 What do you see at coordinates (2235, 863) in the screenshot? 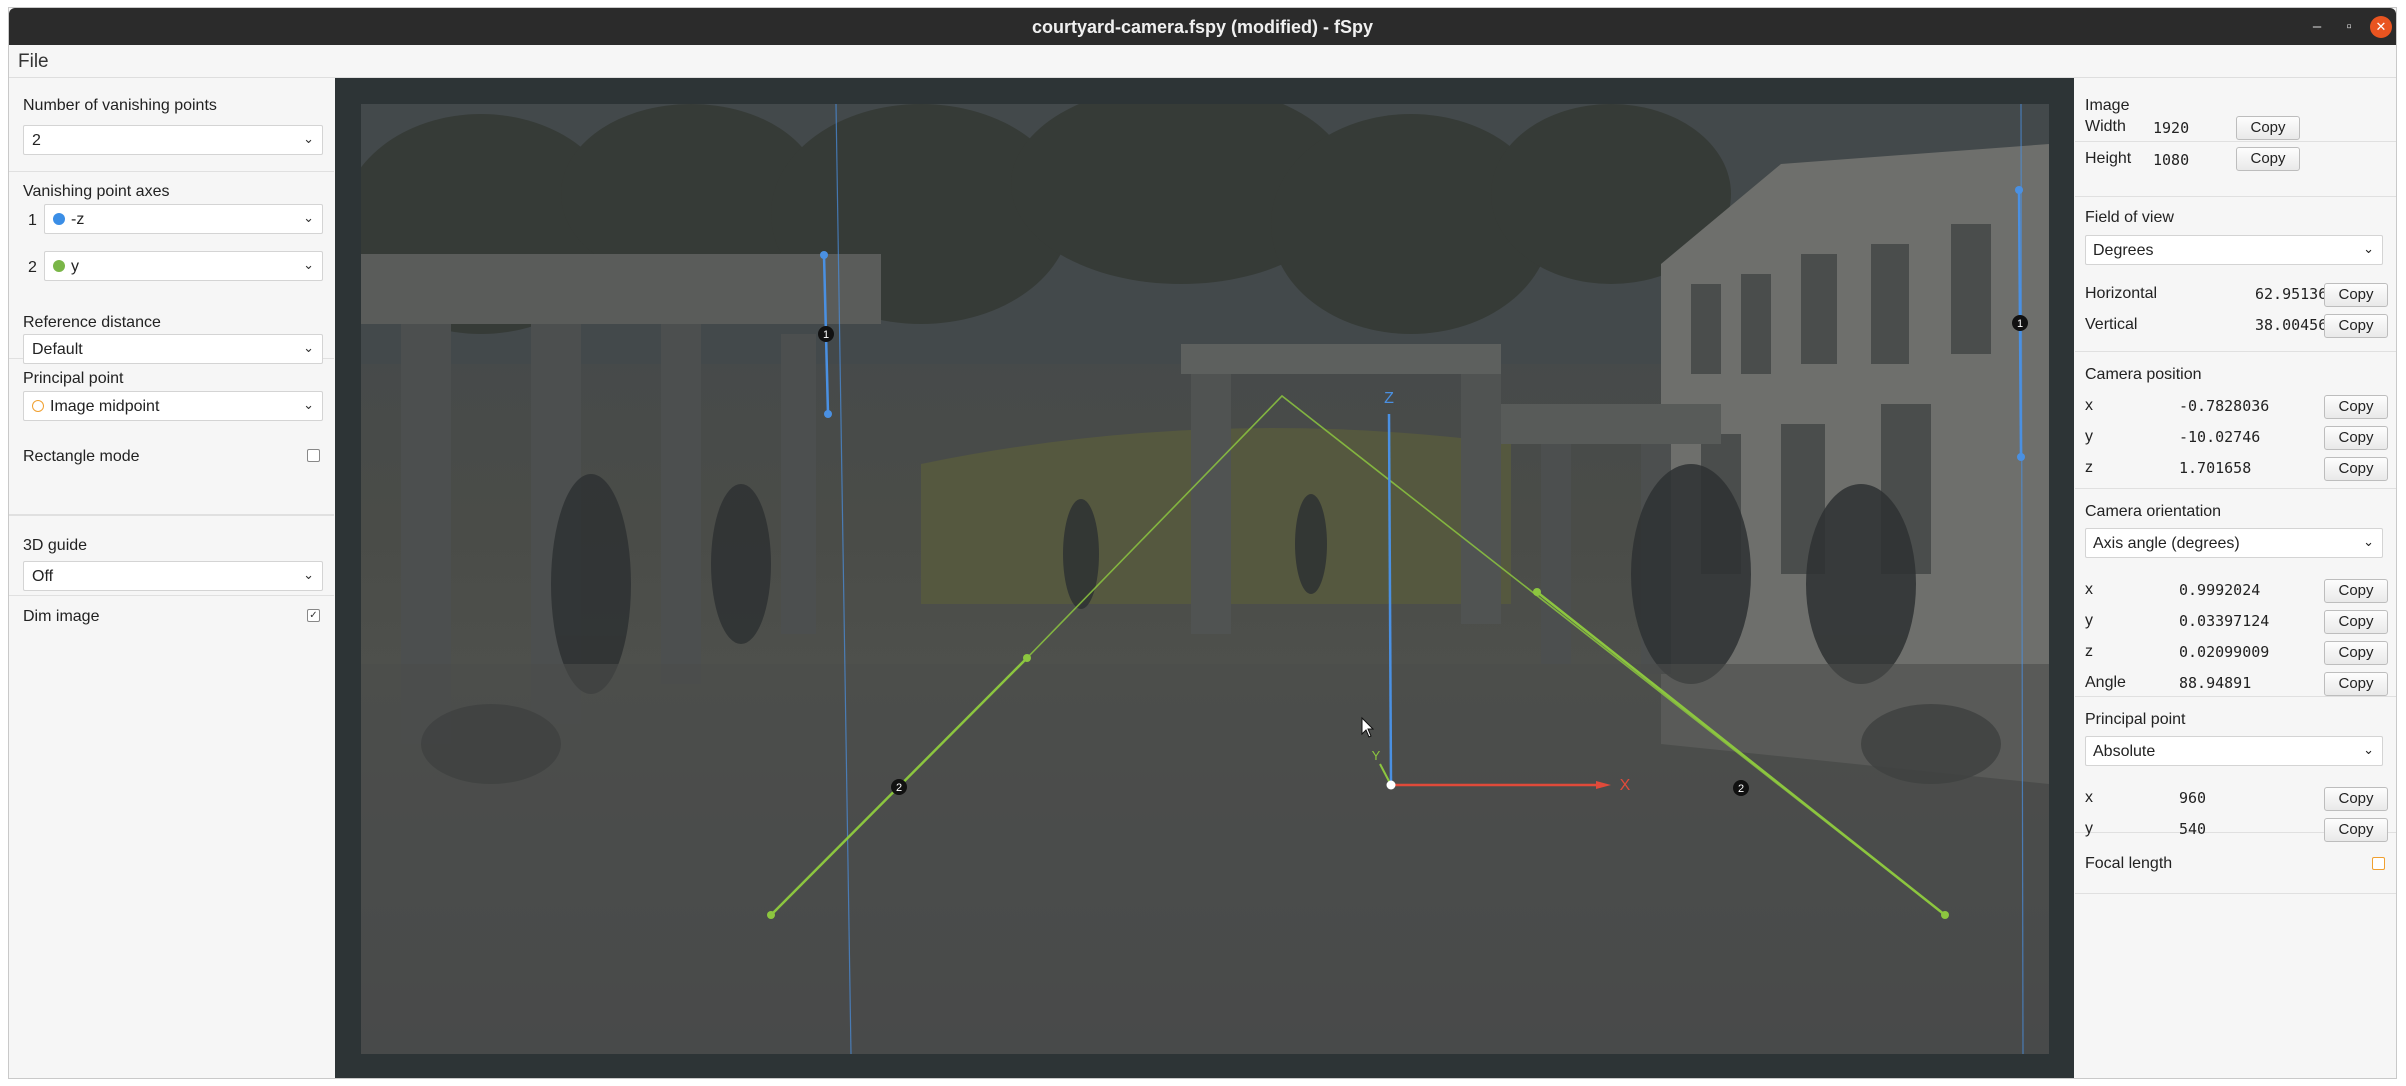
I see `focal-length-section: Focal length` at bounding box center [2235, 863].